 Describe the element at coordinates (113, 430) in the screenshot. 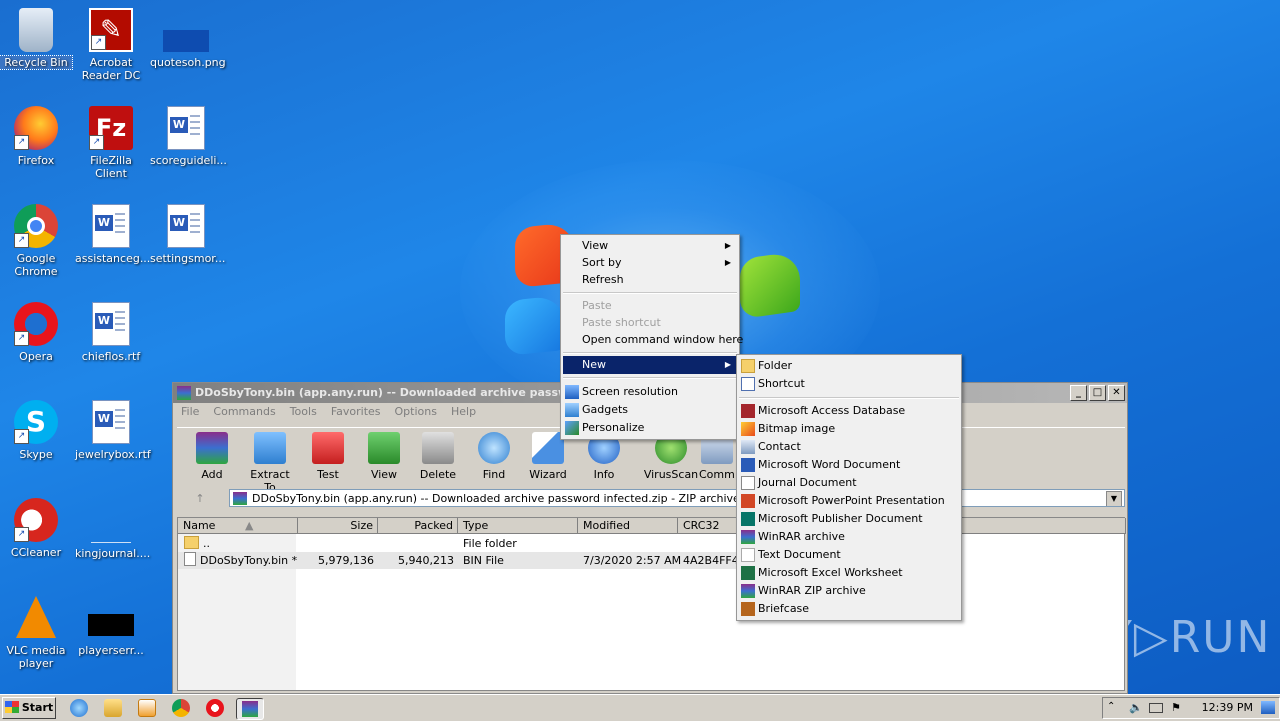

I see `desktop-icon-jewelrybox: W jewelrybox.rtf` at that location.